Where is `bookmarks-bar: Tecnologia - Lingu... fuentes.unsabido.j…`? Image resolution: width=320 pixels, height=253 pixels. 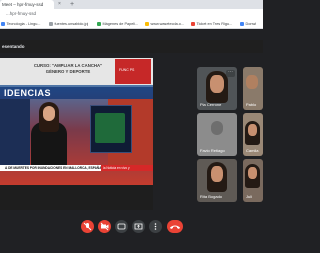 bookmarks-bar: Tecnologia - Lingu... fuentes.unsabido.j… is located at coordinates (131, 24).